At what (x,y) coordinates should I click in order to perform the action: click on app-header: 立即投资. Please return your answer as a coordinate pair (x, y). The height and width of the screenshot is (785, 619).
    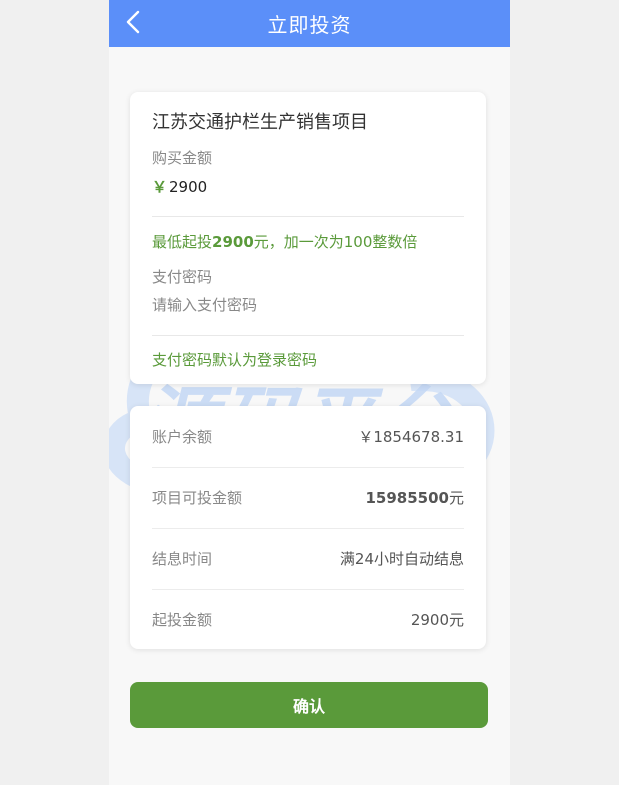
    Looking at the image, I should click on (309, 23).